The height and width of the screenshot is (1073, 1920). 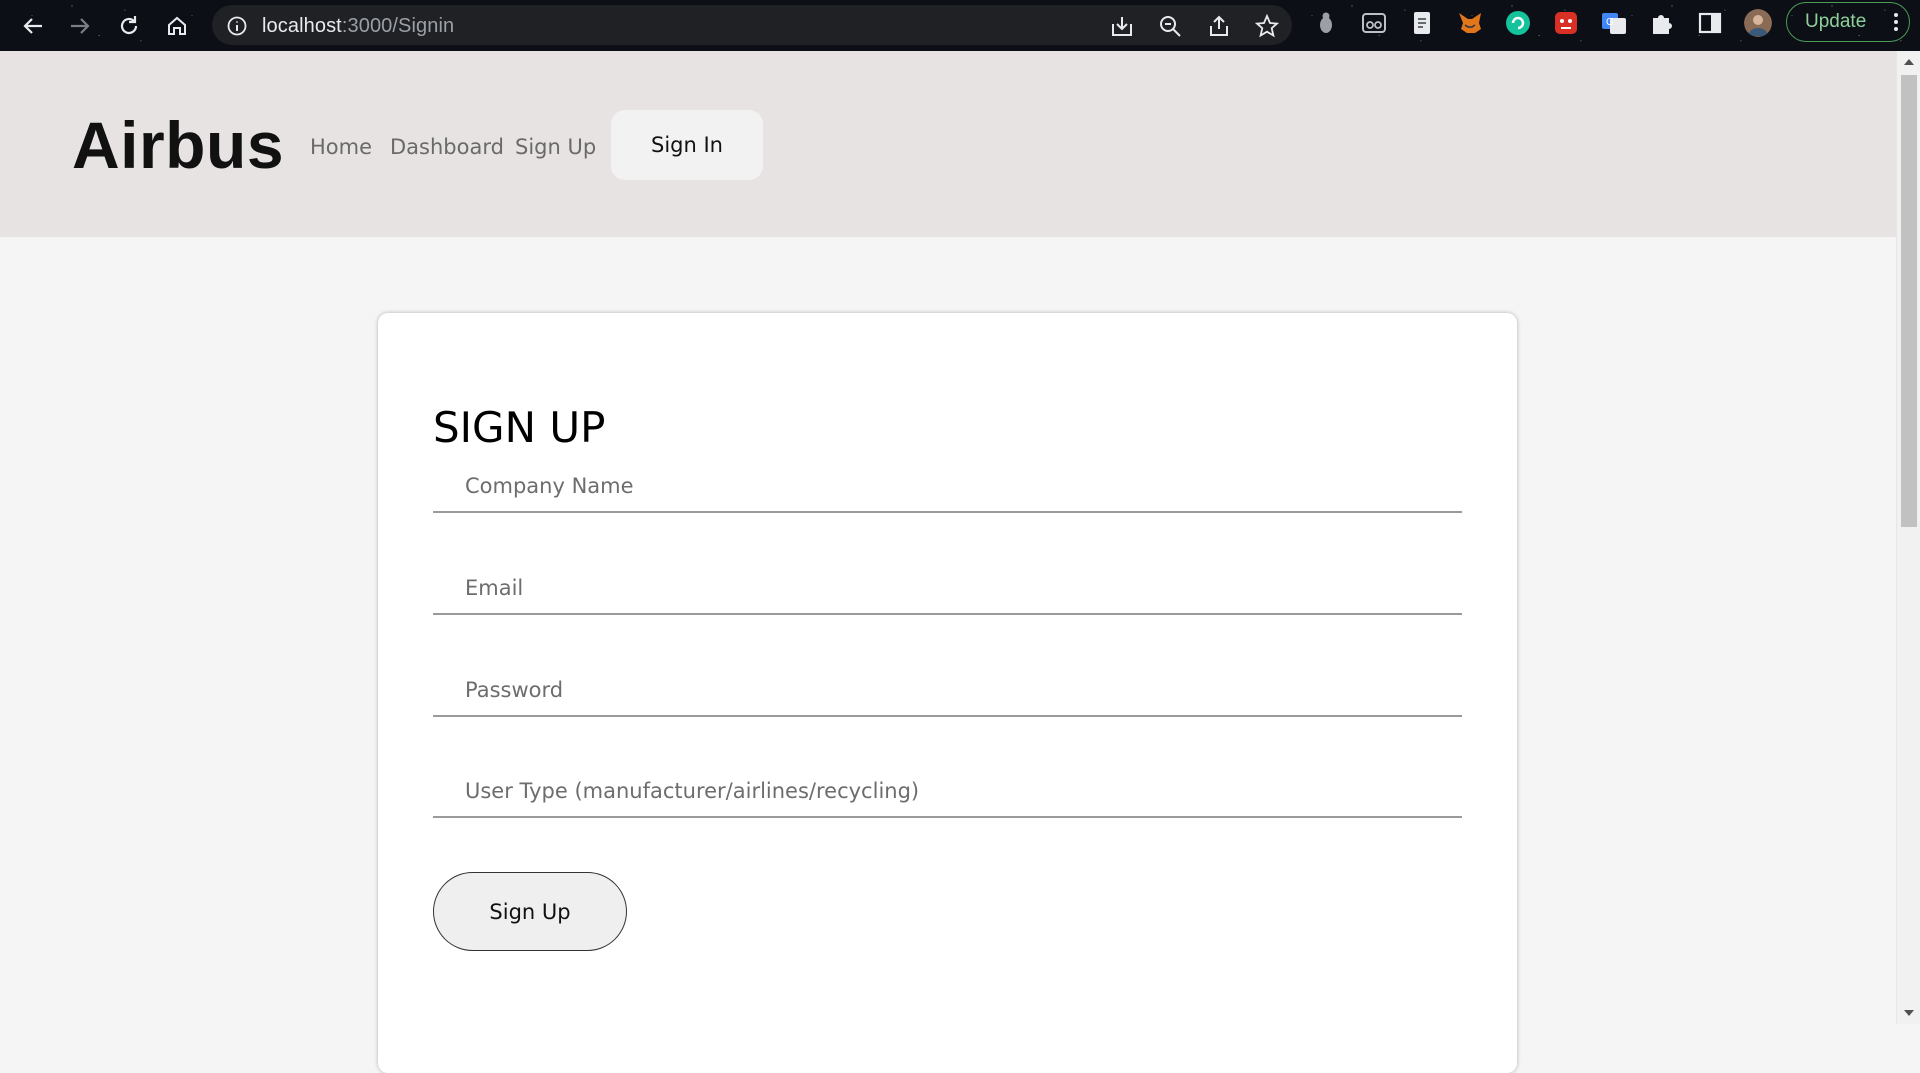 I want to click on update-button: Update, so click(x=1848, y=22).